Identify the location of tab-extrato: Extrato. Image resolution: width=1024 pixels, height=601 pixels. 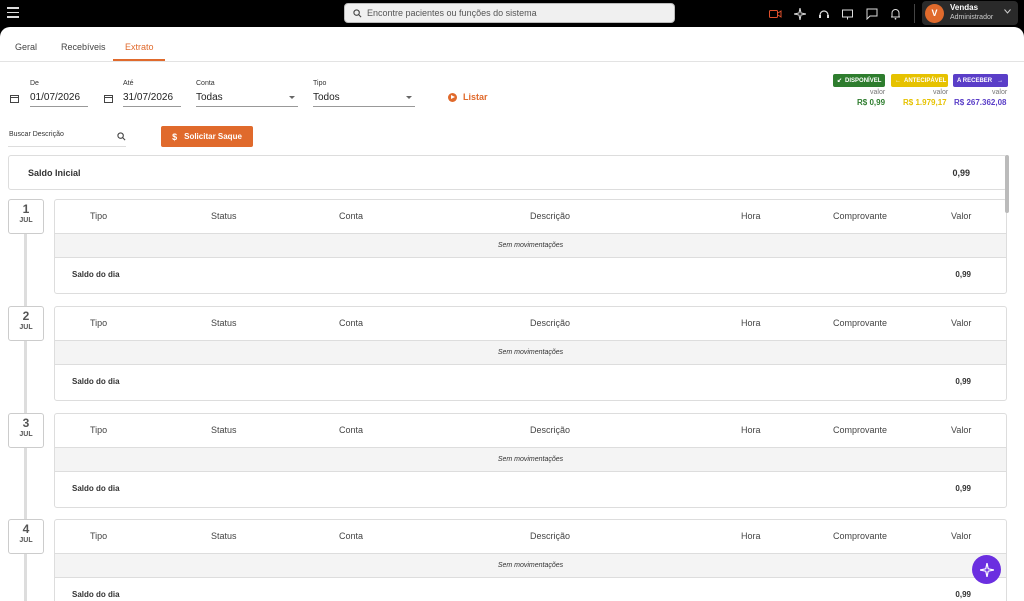
(139, 47).